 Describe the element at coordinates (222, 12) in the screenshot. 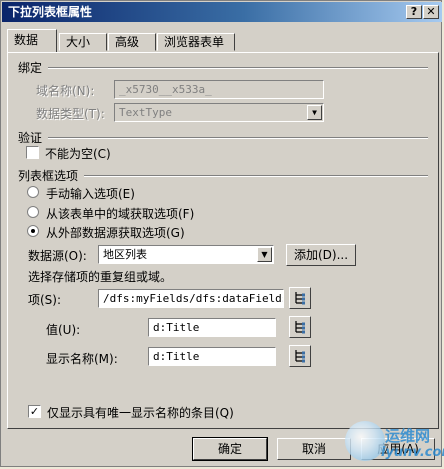

I see `title-bar: 下拉列表框属性 ? ✕` at that location.